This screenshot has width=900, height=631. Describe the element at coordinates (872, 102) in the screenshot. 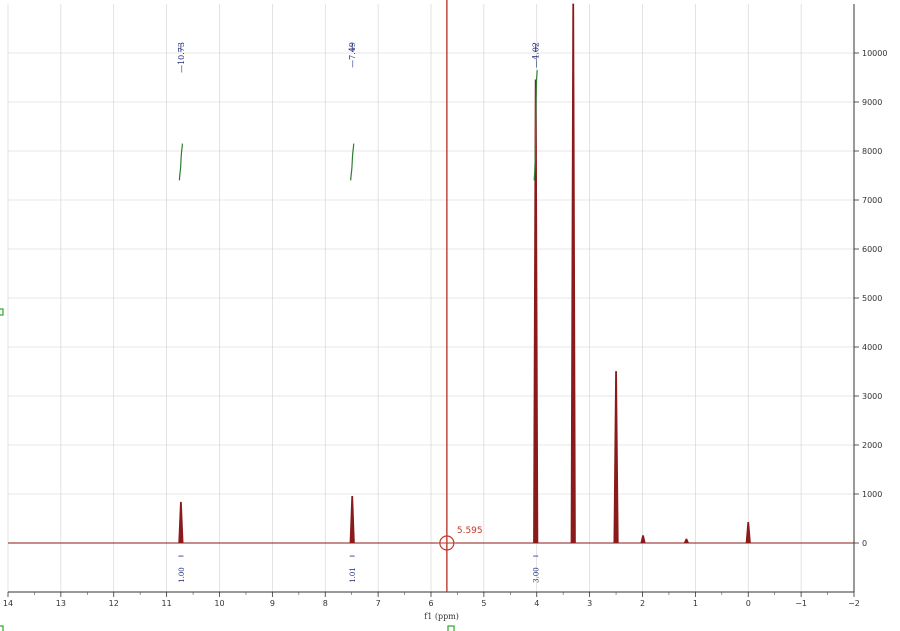

I see `y-tick-label: 9000` at that location.